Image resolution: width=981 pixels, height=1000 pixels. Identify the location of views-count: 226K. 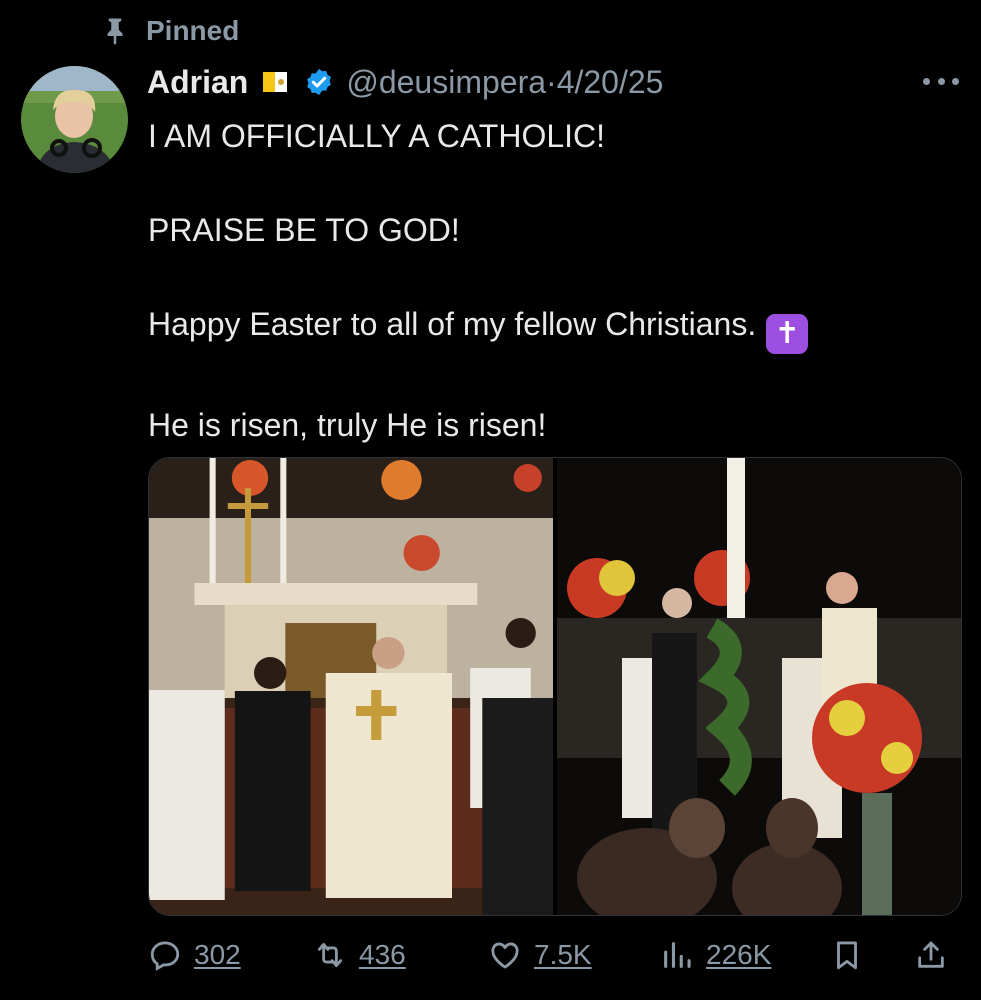
(739, 954).